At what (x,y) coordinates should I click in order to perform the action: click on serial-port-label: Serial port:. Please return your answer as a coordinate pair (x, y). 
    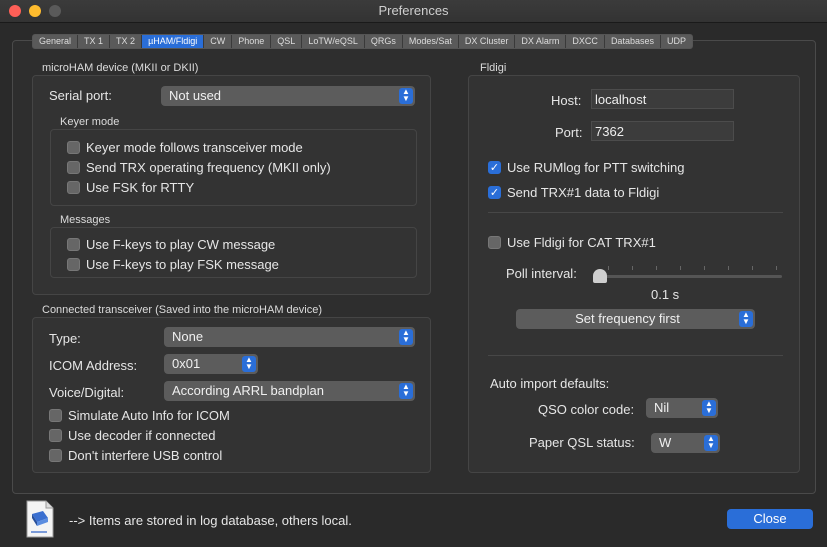
    Looking at the image, I should click on (80, 95).